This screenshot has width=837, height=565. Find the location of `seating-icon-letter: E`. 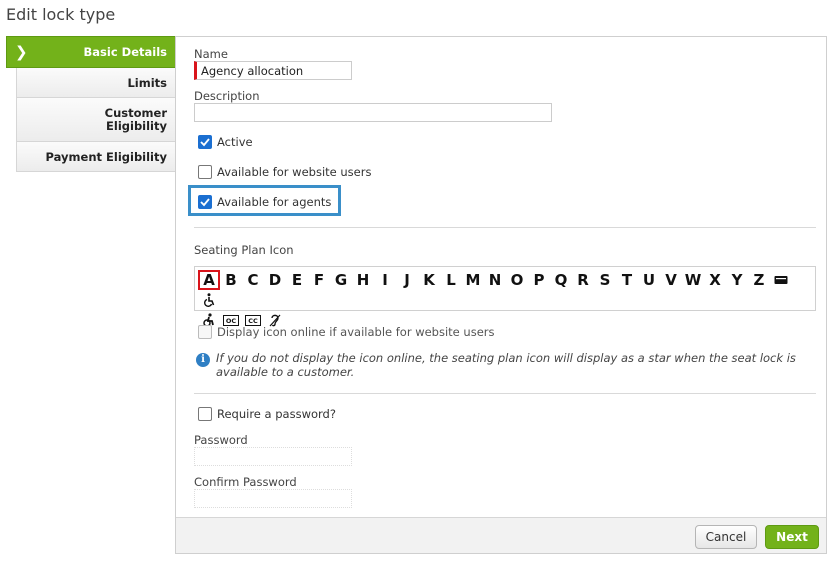

seating-icon-letter: E is located at coordinates (297, 280).